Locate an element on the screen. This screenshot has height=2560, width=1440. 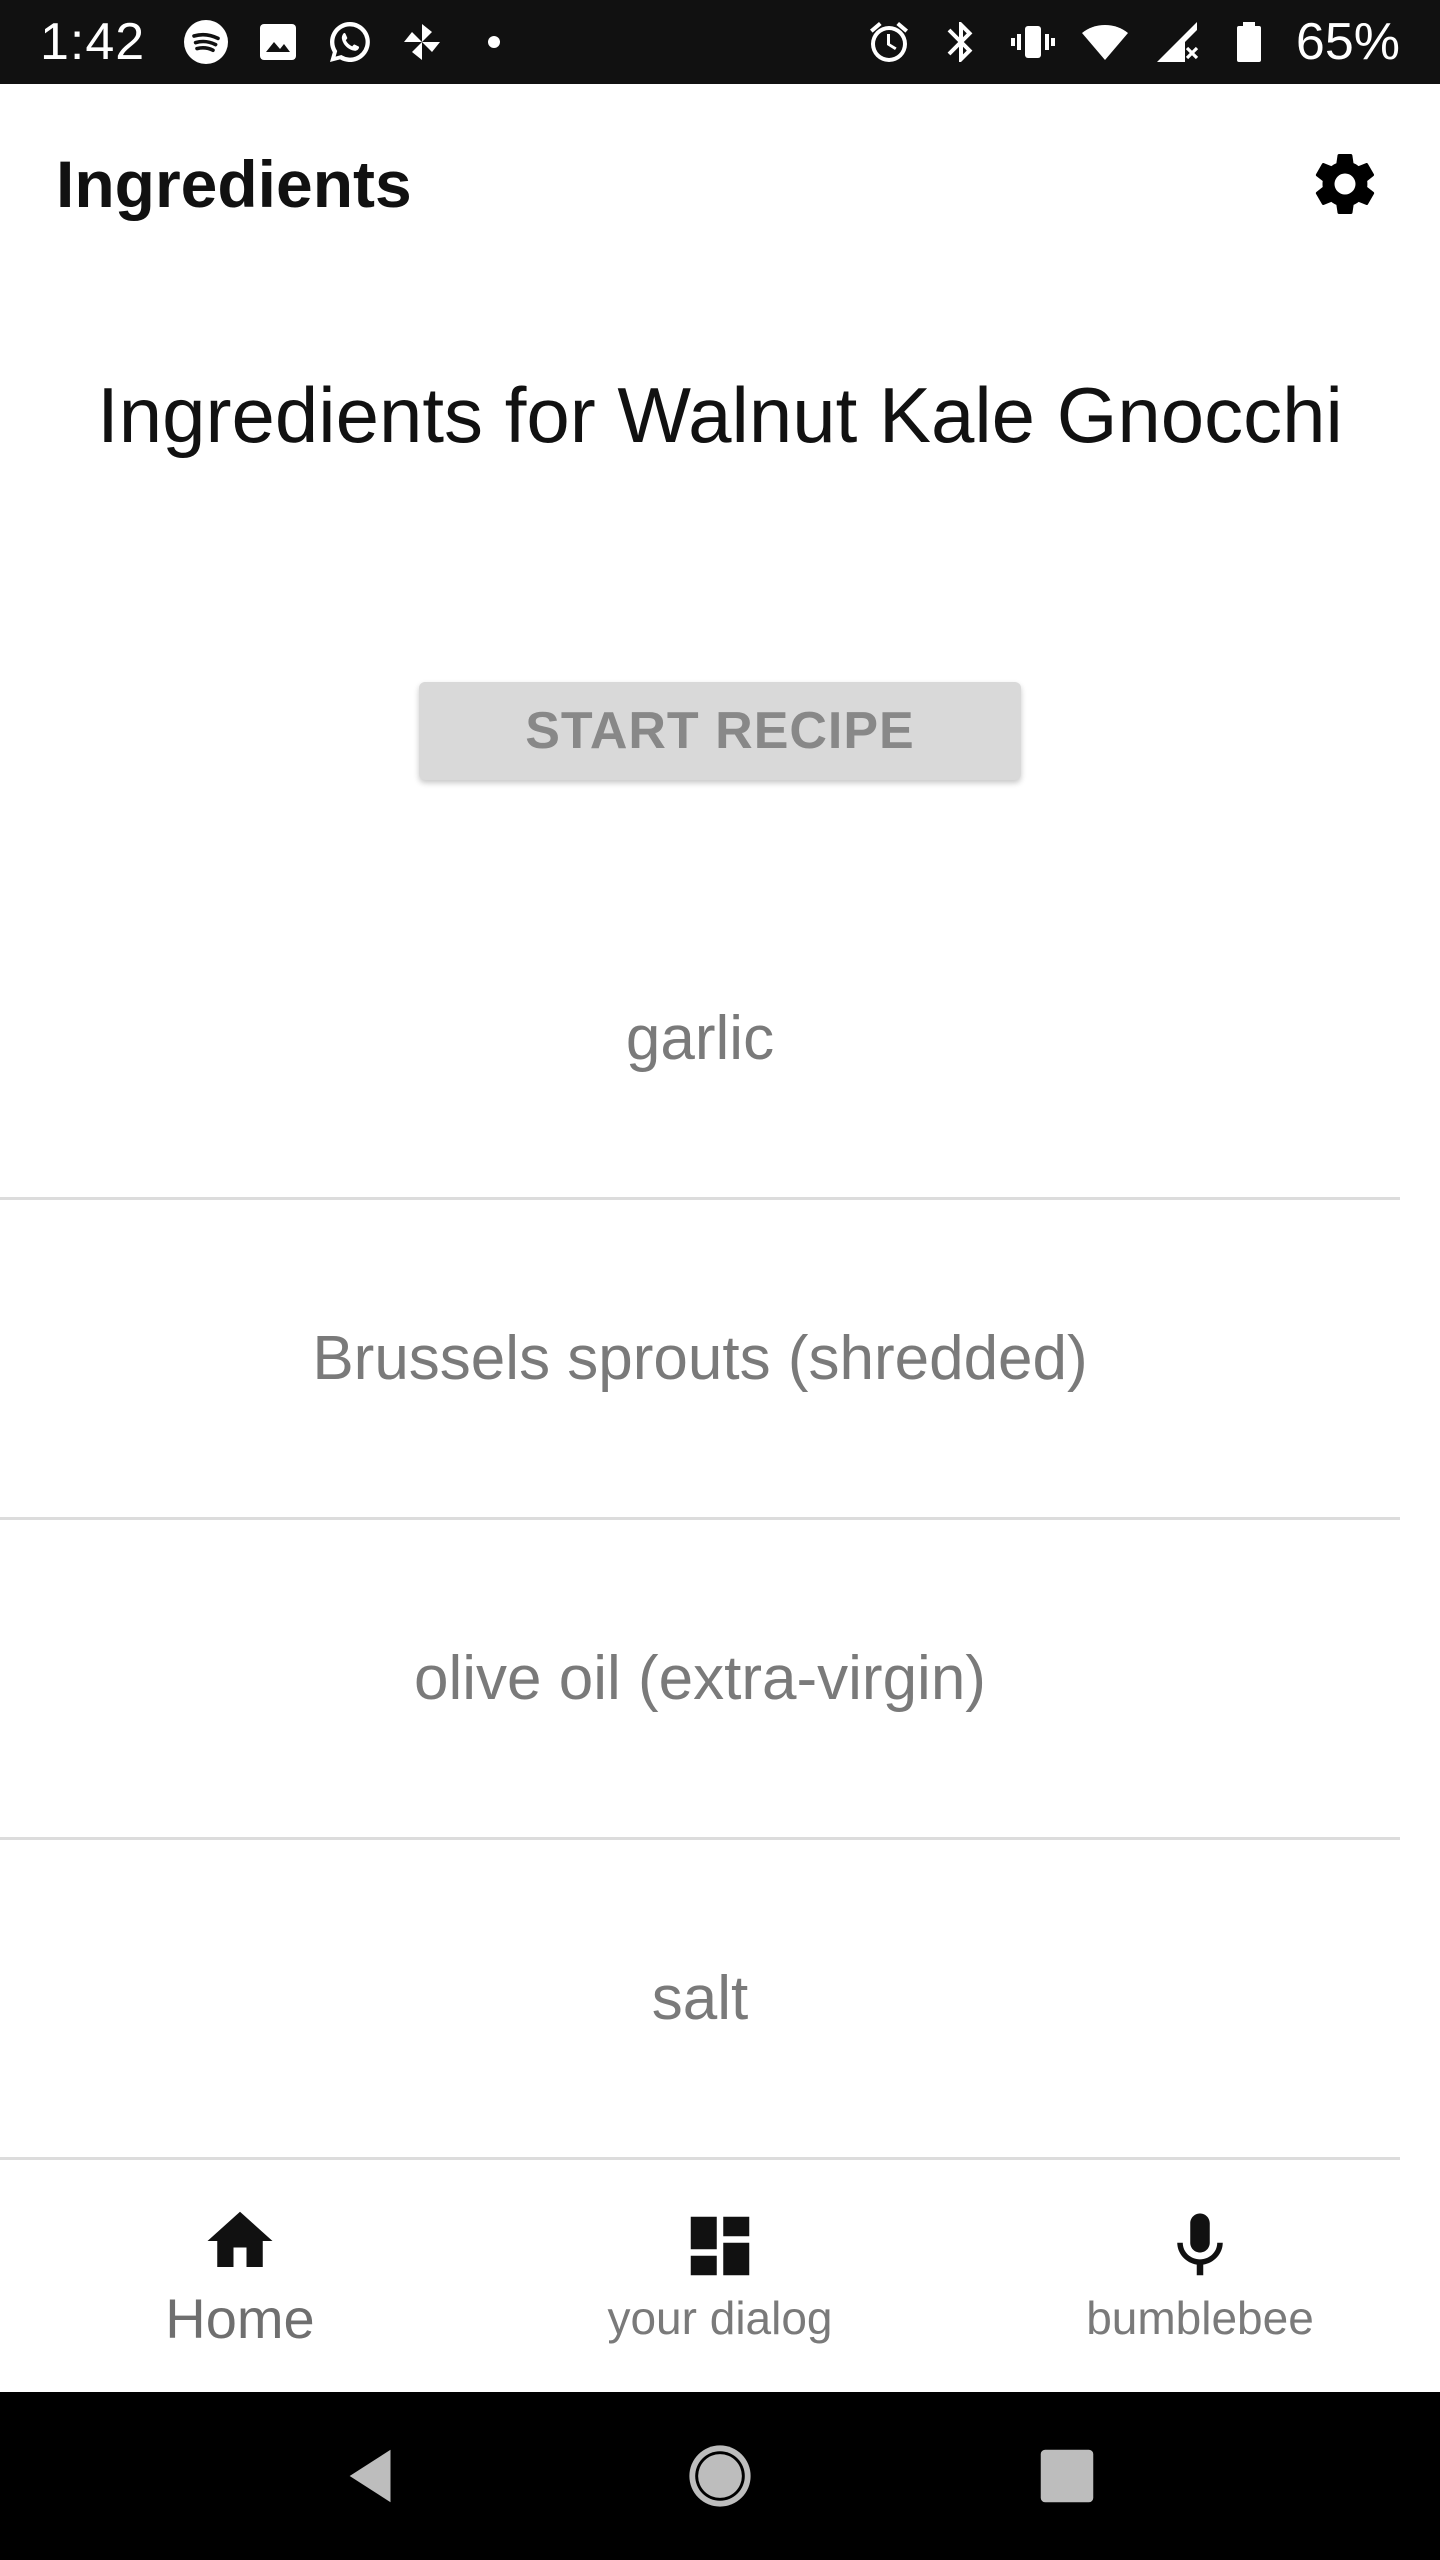
list-item: salt is located at coordinates (700, 2000).